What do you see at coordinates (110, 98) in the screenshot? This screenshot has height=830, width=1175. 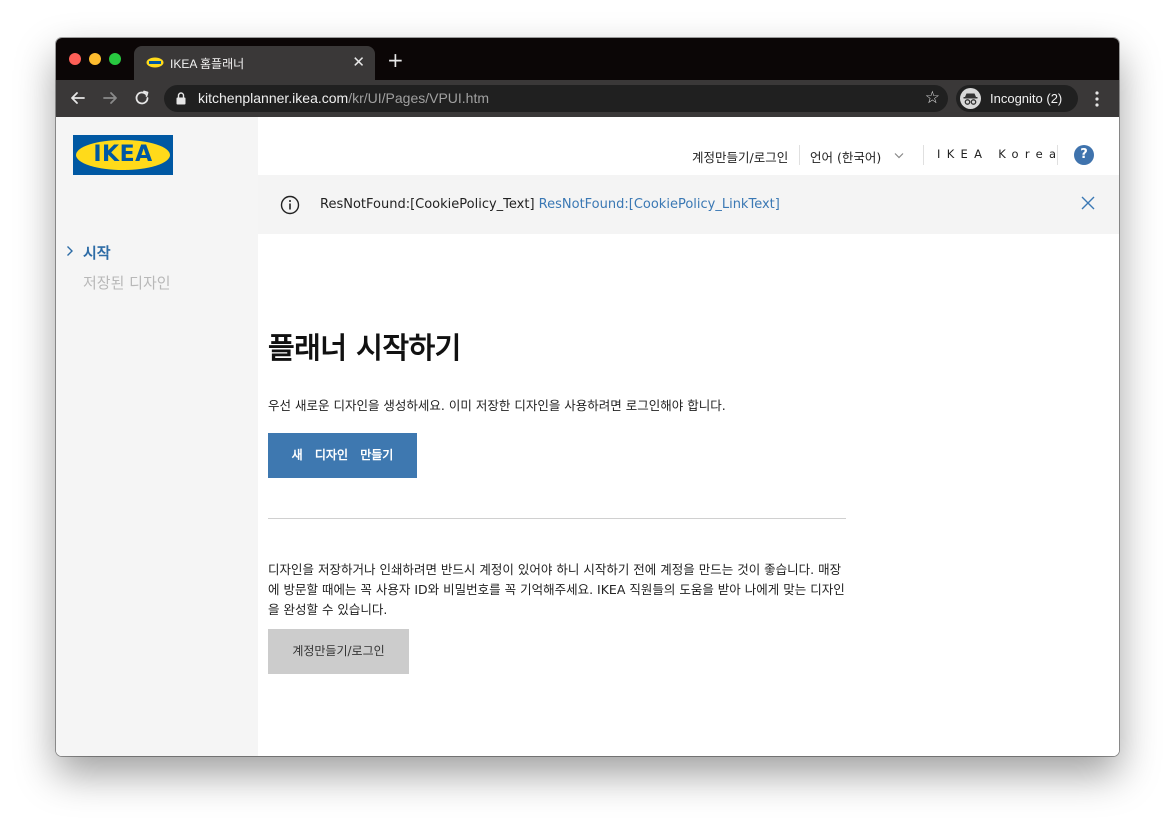 I see `forward-arrow-icon` at bounding box center [110, 98].